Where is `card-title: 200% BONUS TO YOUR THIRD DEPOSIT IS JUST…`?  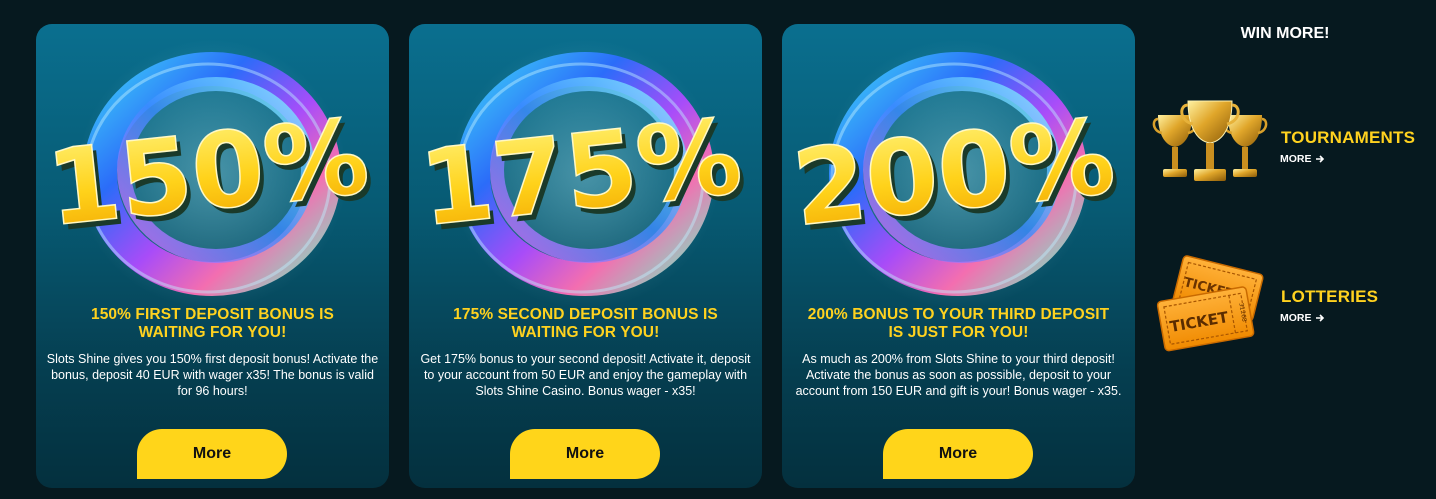 card-title: 200% BONUS TO YOUR THIRD DEPOSIT IS JUST… is located at coordinates (958, 323).